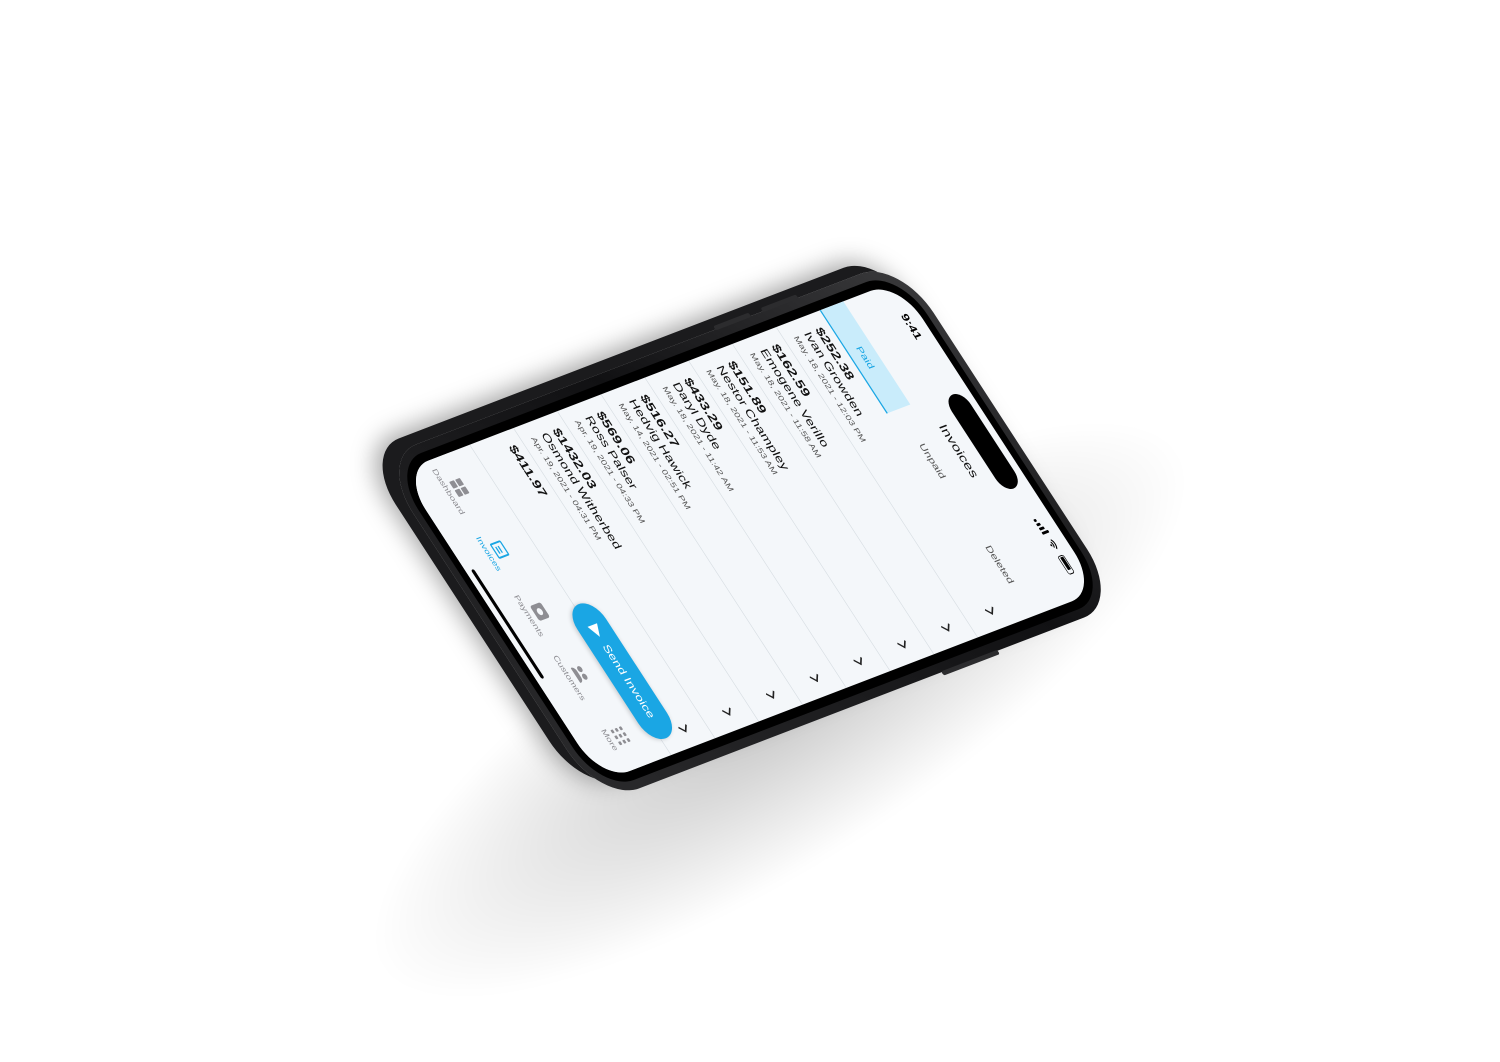  Describe the element at coordinates (1054, 544) in the screenshot. I see `wifi-icon` at that location.